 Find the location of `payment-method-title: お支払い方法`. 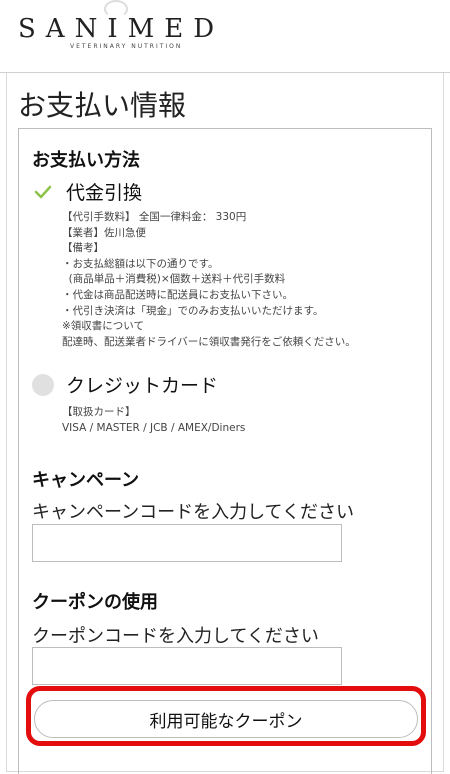

payment-method-title: お支払い方法 is located at coordinates (86, 160).